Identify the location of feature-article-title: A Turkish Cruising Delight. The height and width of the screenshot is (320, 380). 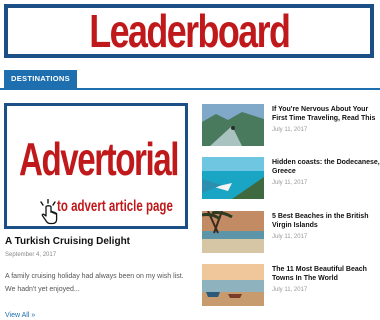
(67, 241).